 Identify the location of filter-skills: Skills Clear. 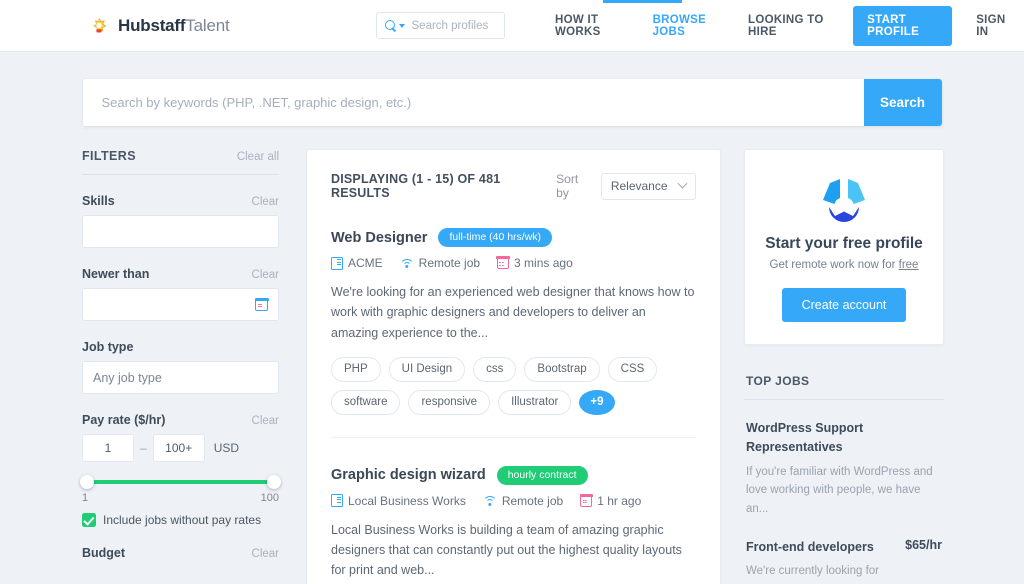
(180, 221).